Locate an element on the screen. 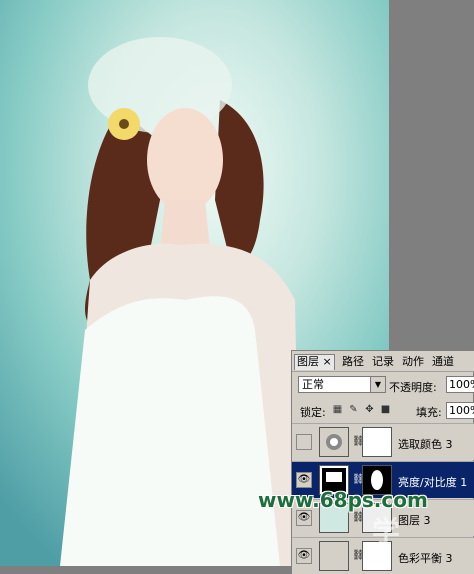 This screenshot has height=574, width=474. fill-input: 100% is located at coordinates (460, 410).